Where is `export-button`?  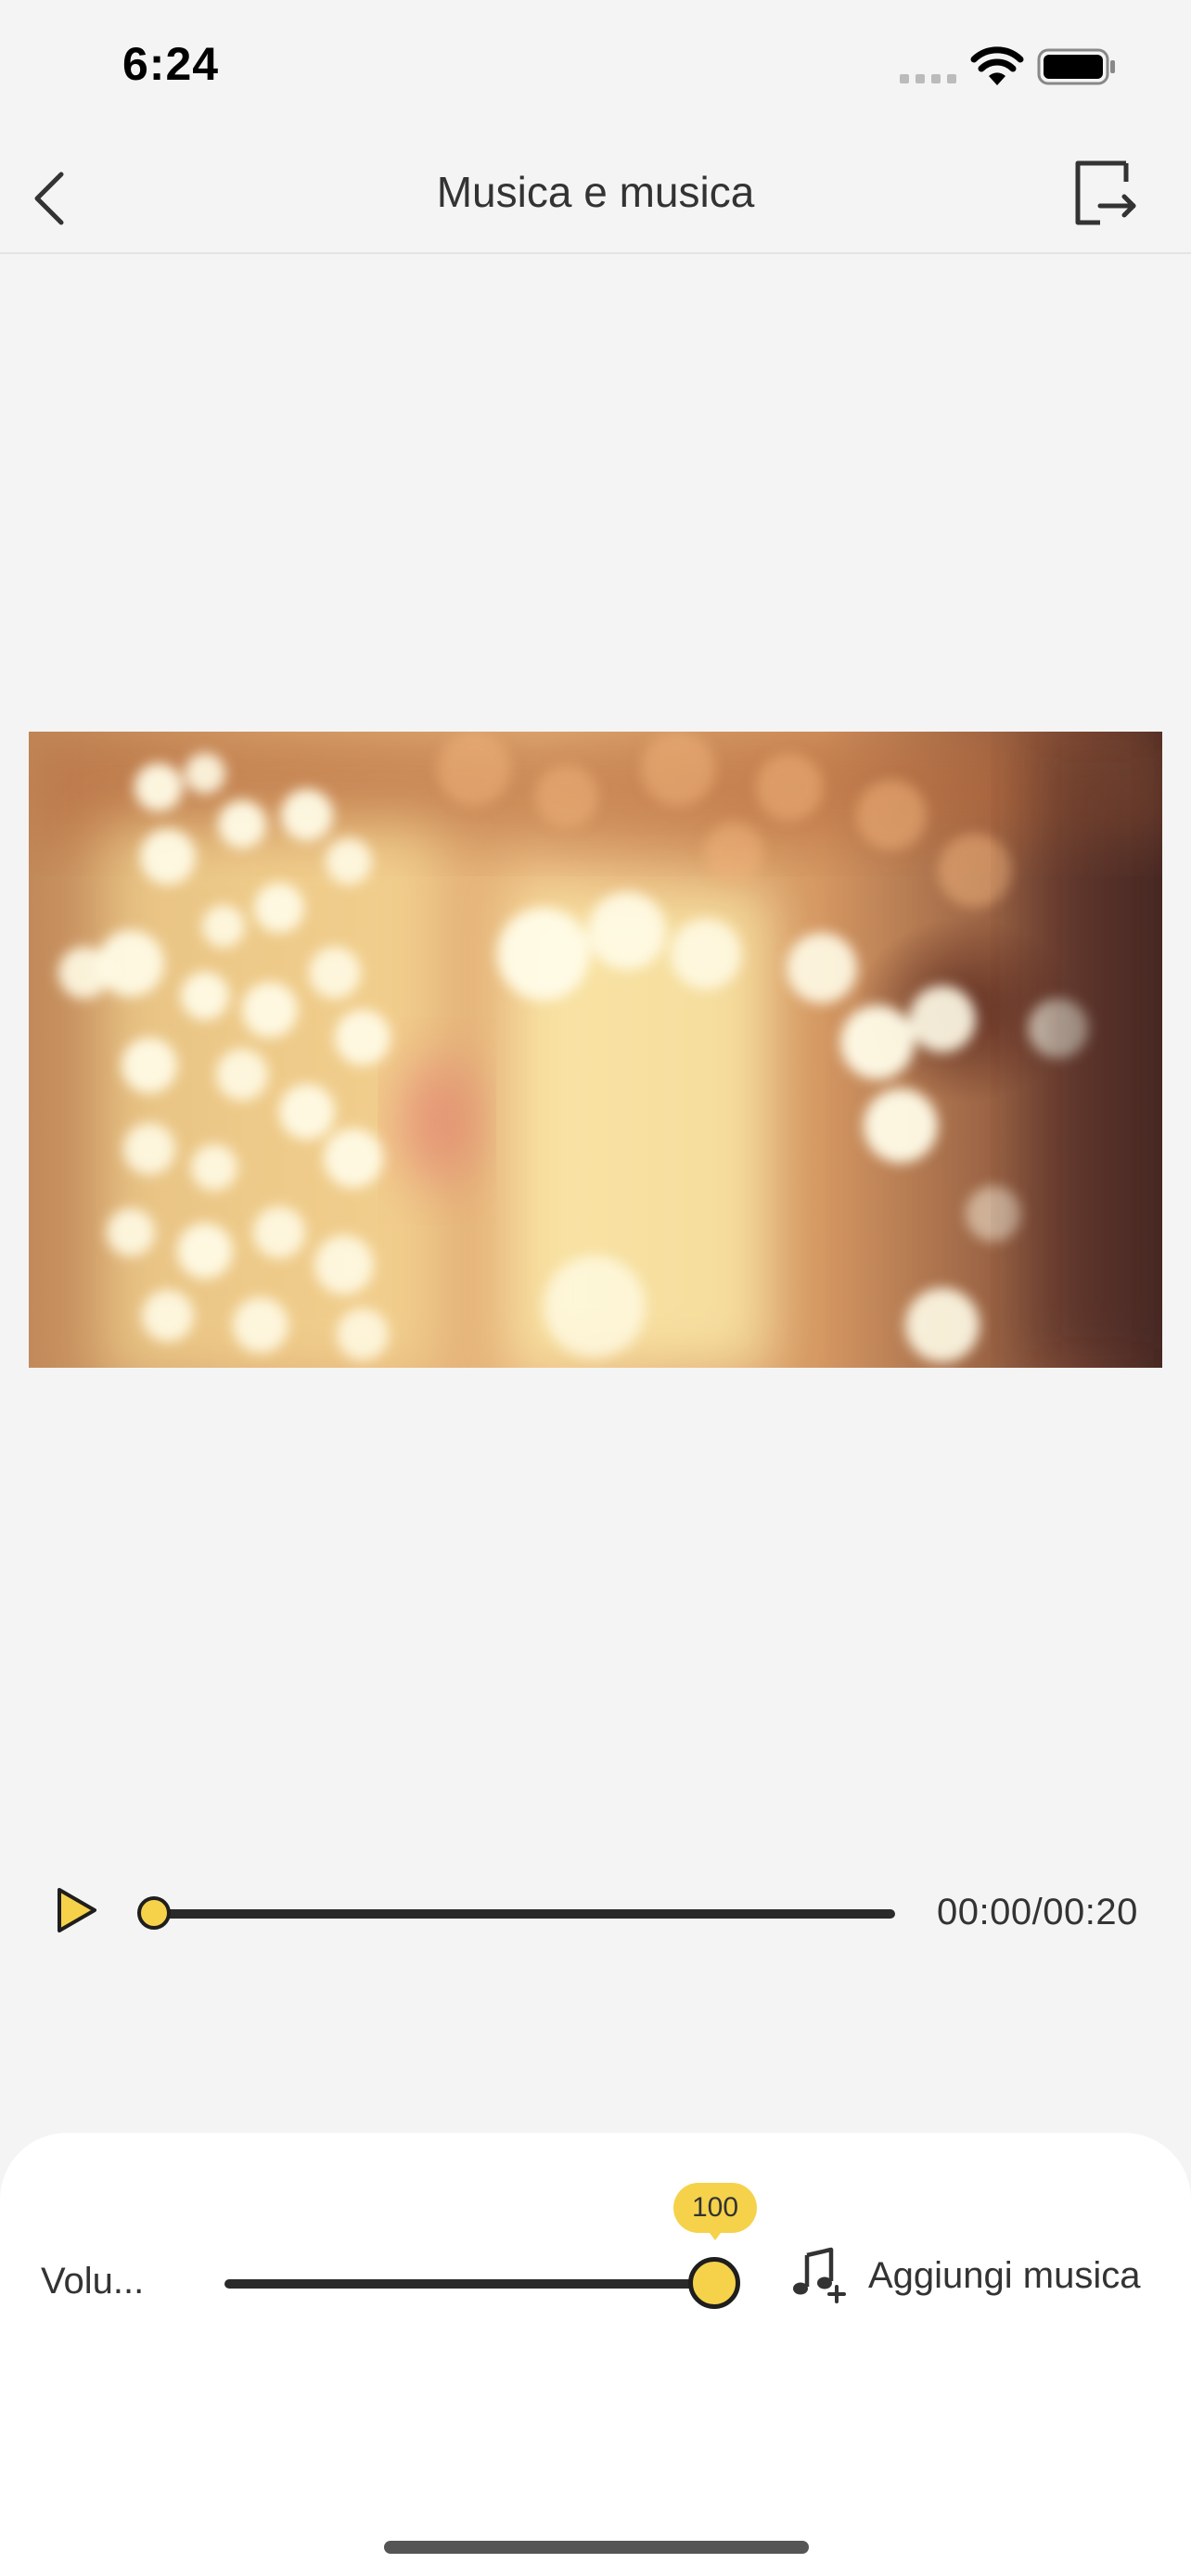 export-button is located at coordinates (1107, 195).